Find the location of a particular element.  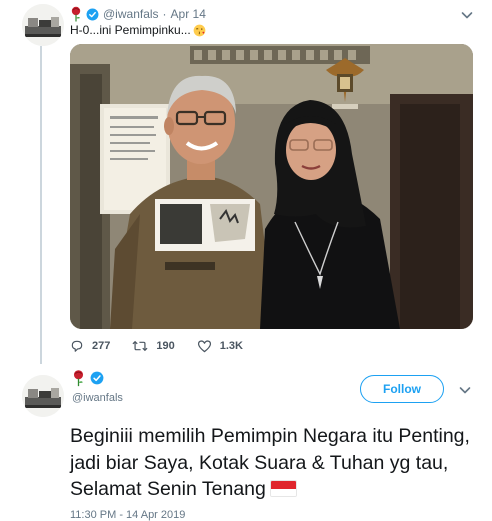

retweet-button: 190 is located at coordinates (153, 346).